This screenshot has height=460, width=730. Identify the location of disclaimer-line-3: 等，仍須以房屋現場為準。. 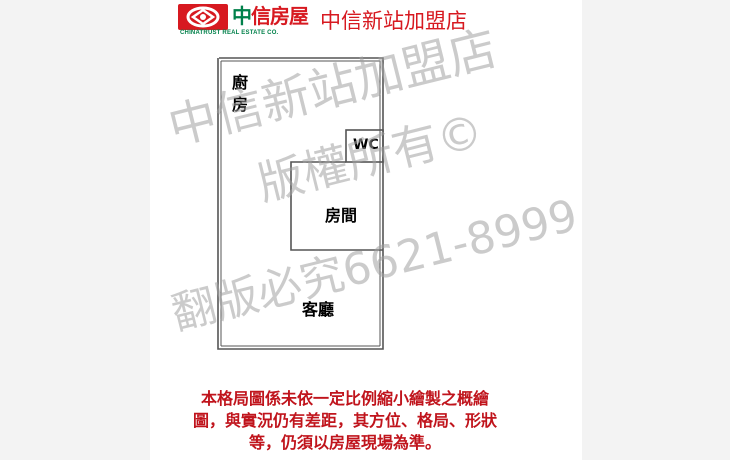
(344, 442).